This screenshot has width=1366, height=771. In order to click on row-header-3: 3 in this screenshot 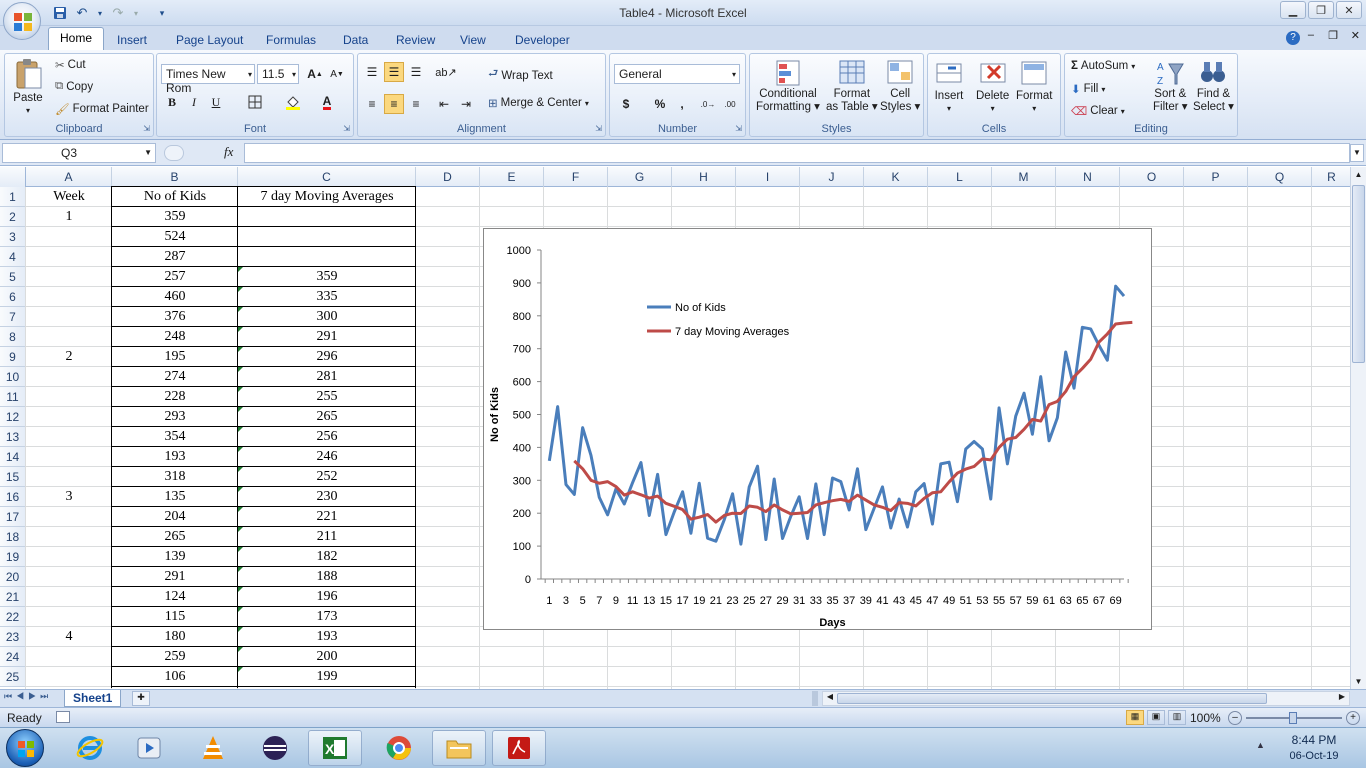, I will do `click(13, 237)`.